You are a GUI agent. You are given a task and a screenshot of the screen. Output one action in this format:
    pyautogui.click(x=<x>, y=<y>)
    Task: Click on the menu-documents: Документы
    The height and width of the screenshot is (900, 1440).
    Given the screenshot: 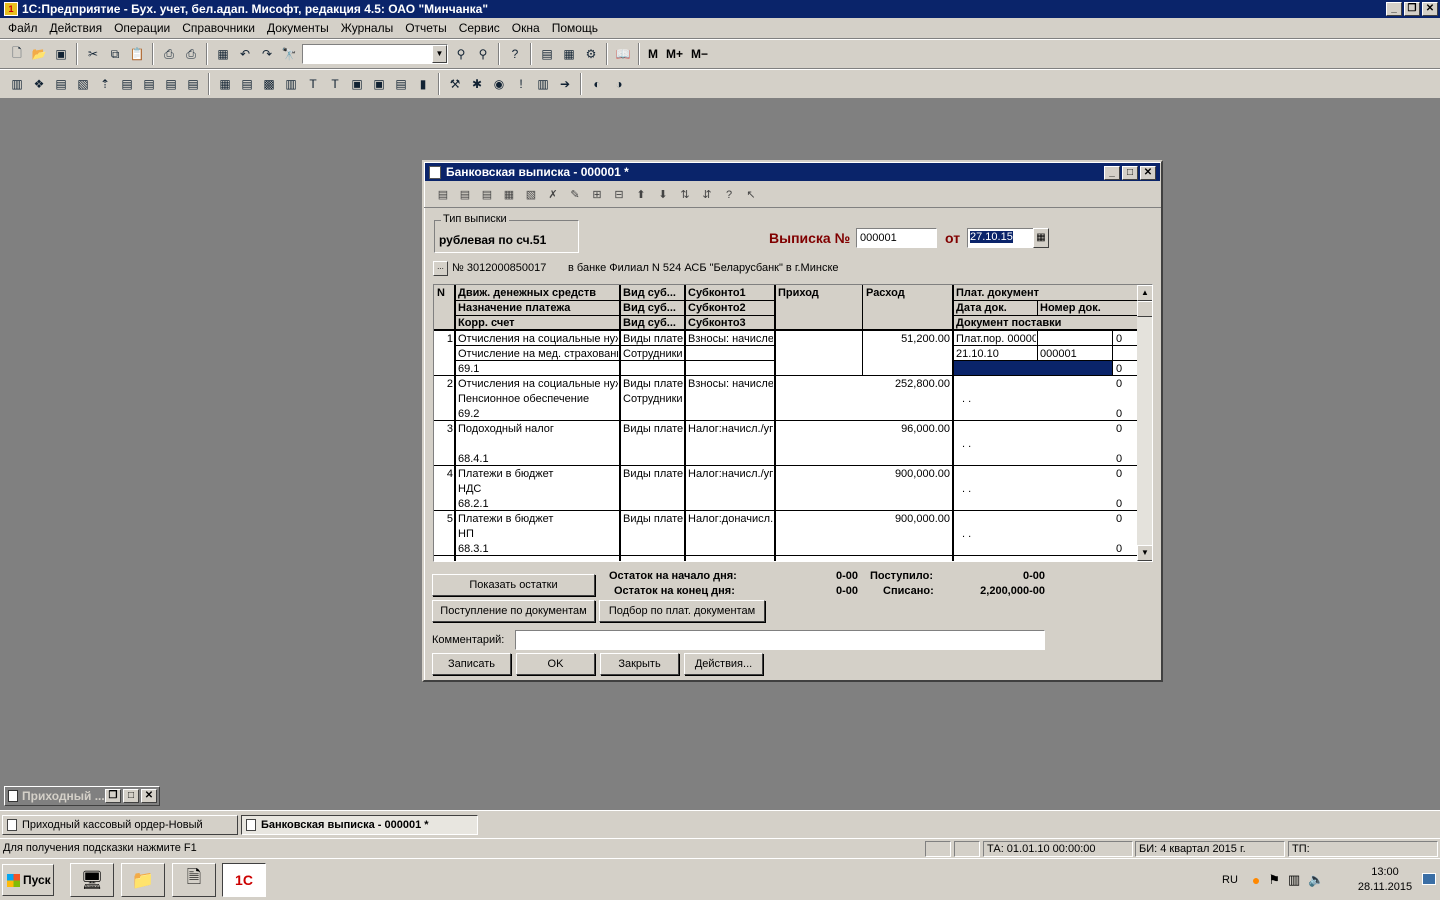 What is the action you would take?
    pyautogui.click(x=298, y=28)
    